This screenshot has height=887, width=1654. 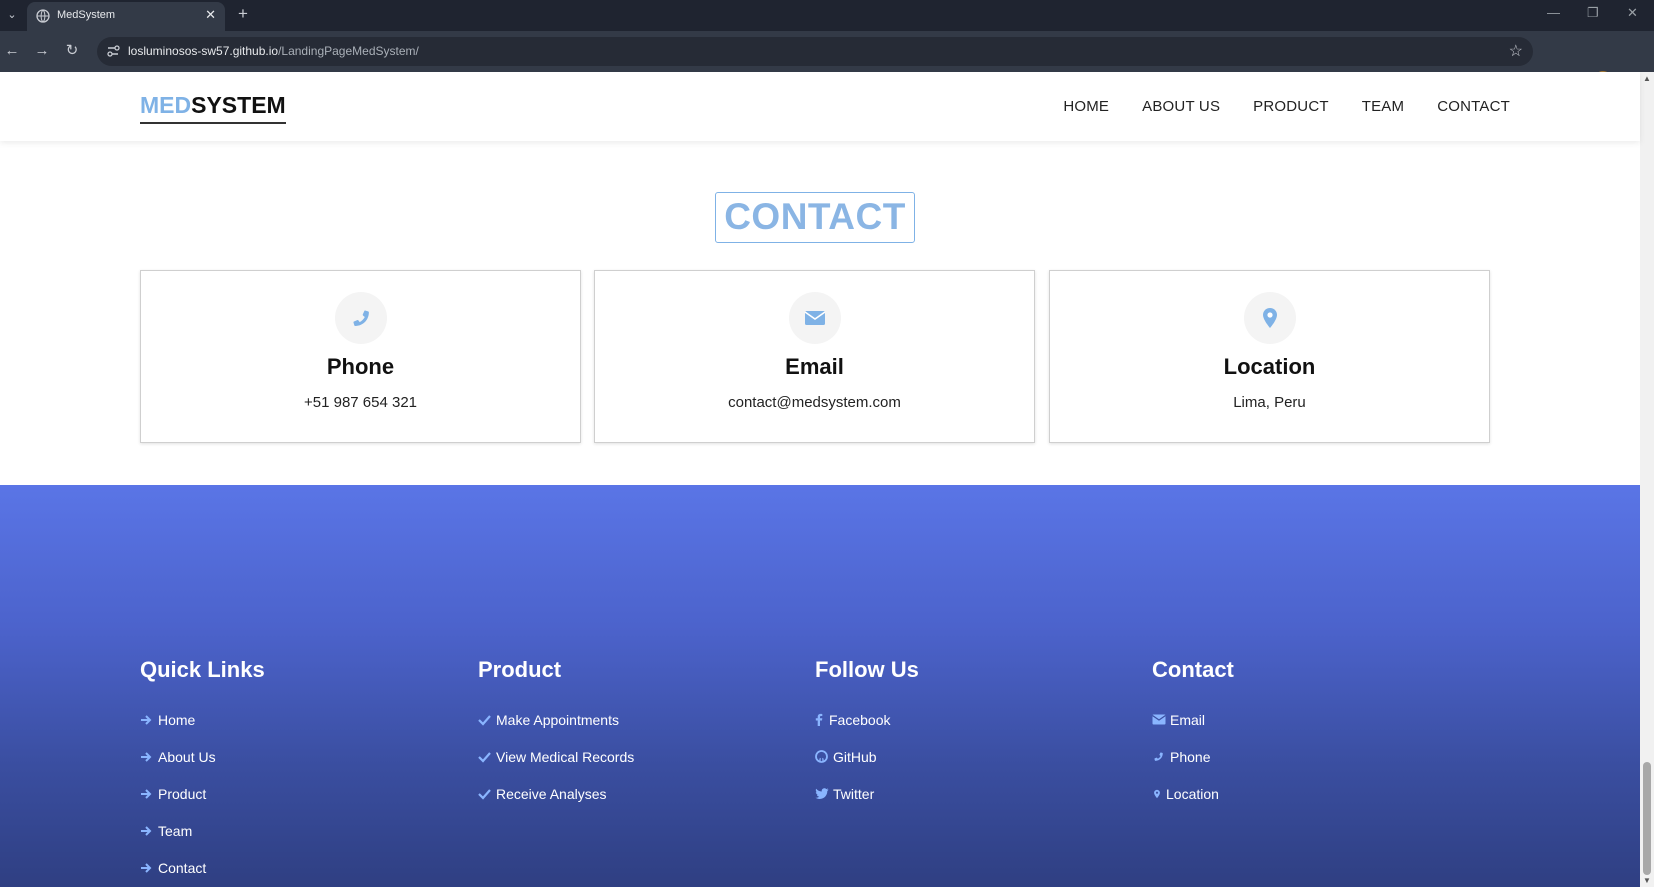 I want to click on footer-link-make-appointments: Make Appointments, so click(x=556, y=719).